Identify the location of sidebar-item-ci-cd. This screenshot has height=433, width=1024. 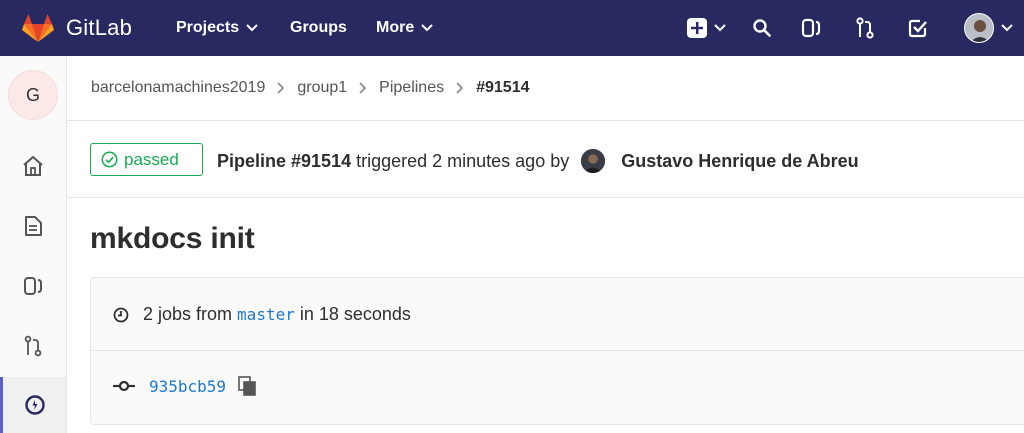
(33, 405).